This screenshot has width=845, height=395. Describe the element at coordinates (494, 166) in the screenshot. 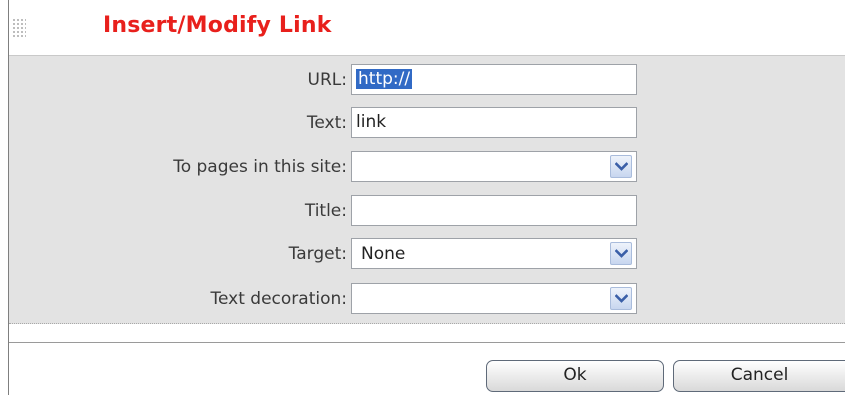

I see `pages-select` at that location.